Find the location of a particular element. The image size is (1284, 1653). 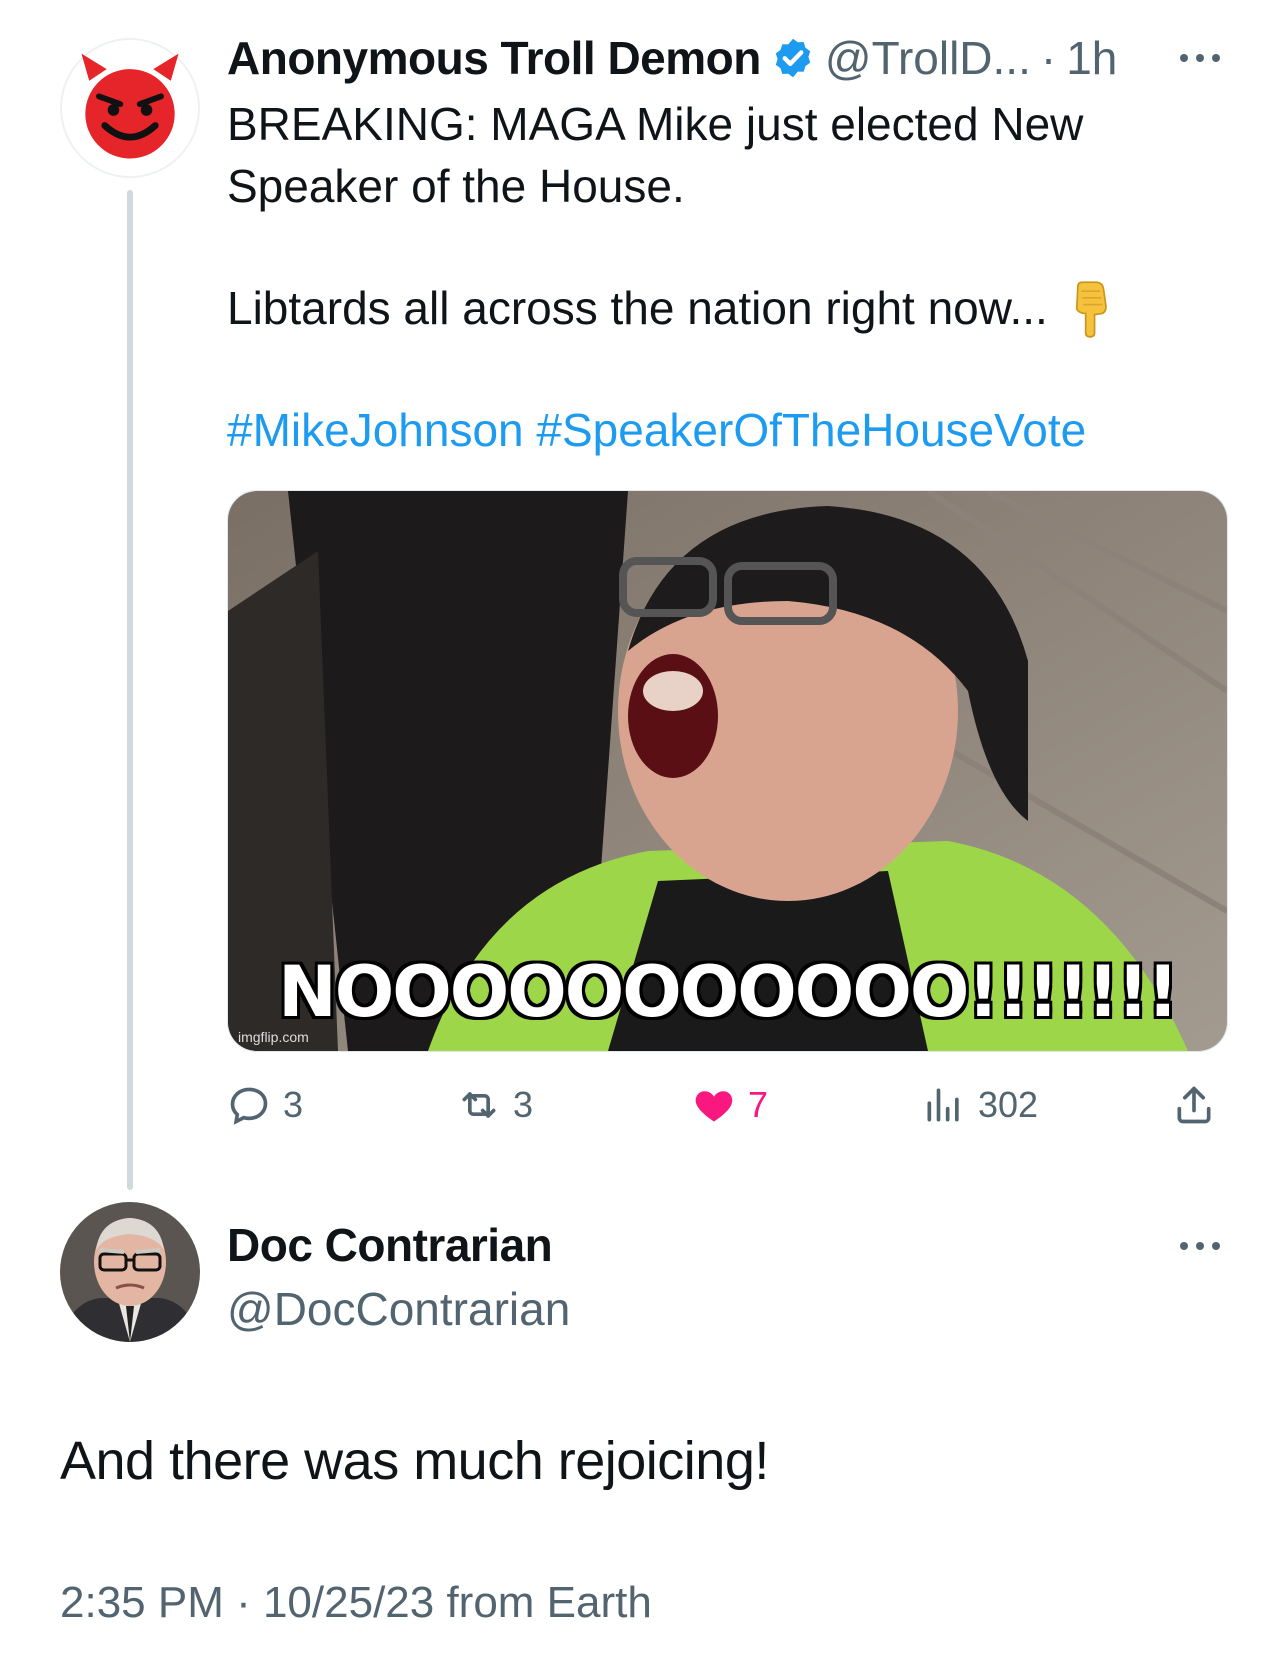

user-portrait-image is located at coordinates (130, 1272).